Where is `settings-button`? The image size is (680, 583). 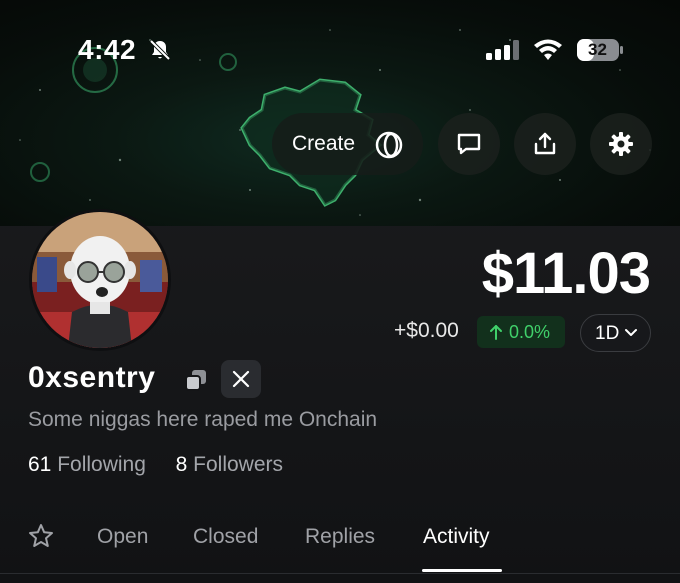
settings-button is located at coordinates (621, 144).